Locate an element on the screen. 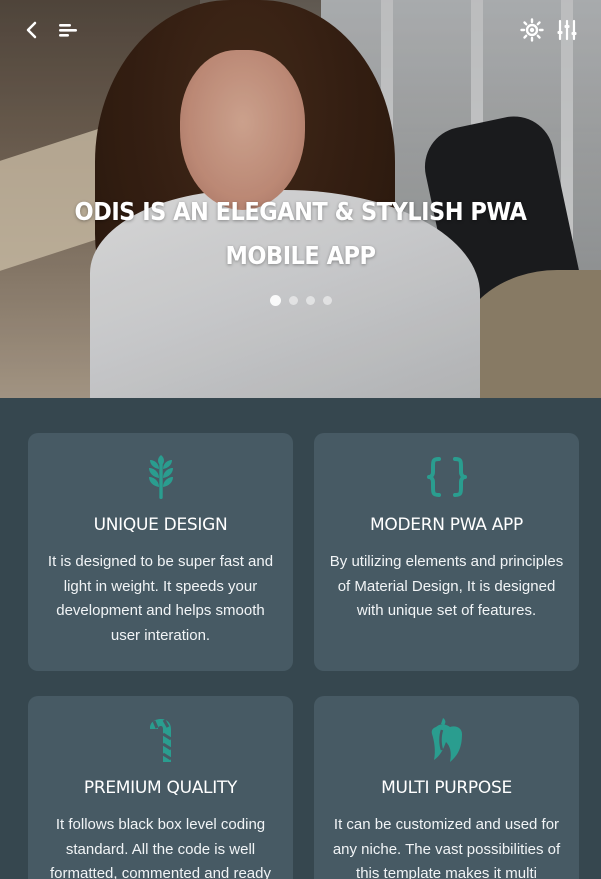 The image size is (601, 879). top-bar is located at coordinates (300, 31).